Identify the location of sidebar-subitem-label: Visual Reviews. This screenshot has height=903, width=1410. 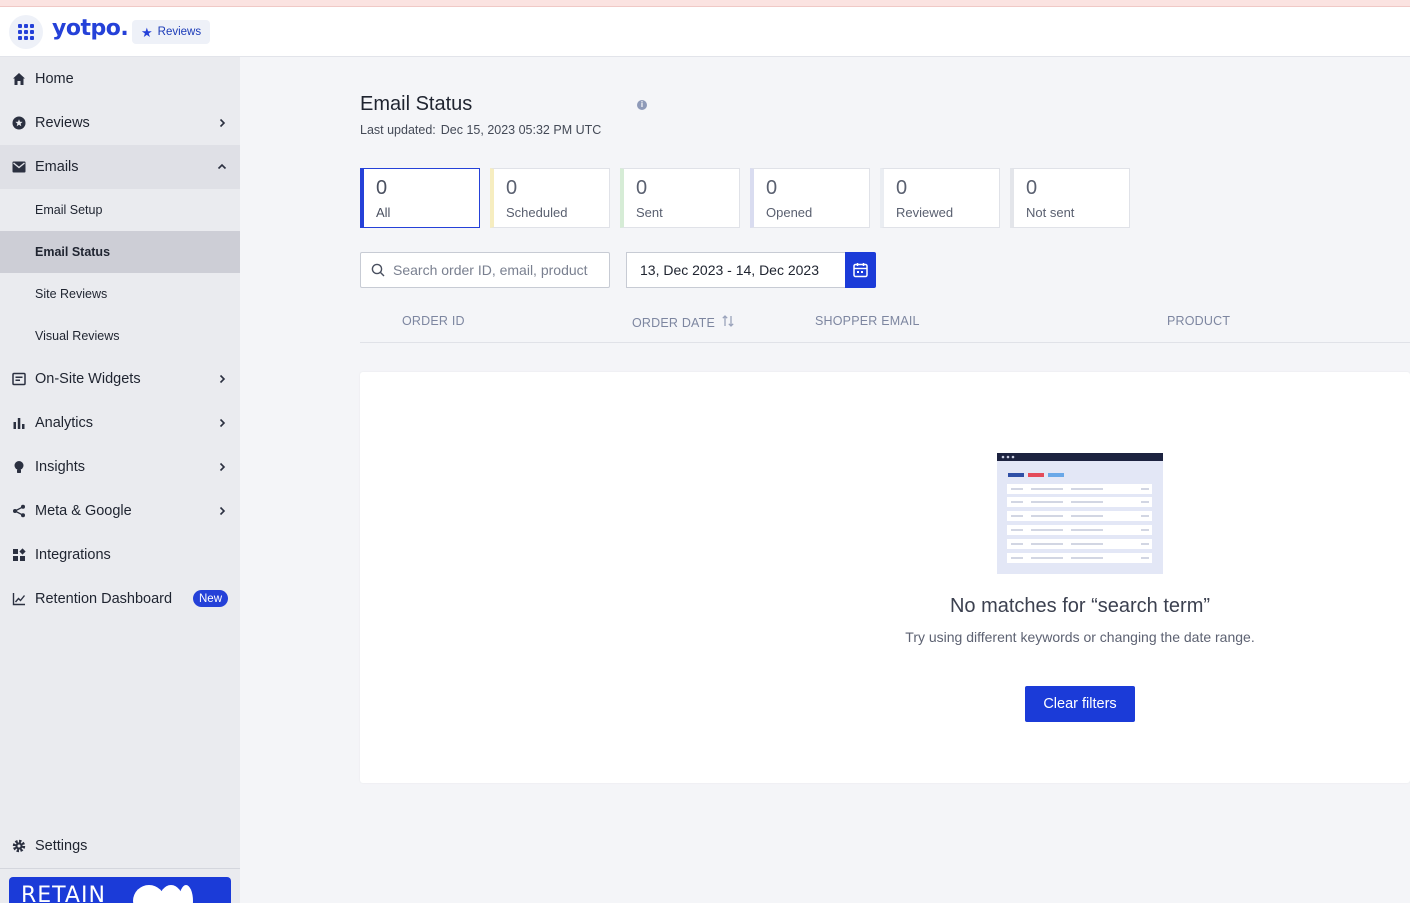
(77, 336).